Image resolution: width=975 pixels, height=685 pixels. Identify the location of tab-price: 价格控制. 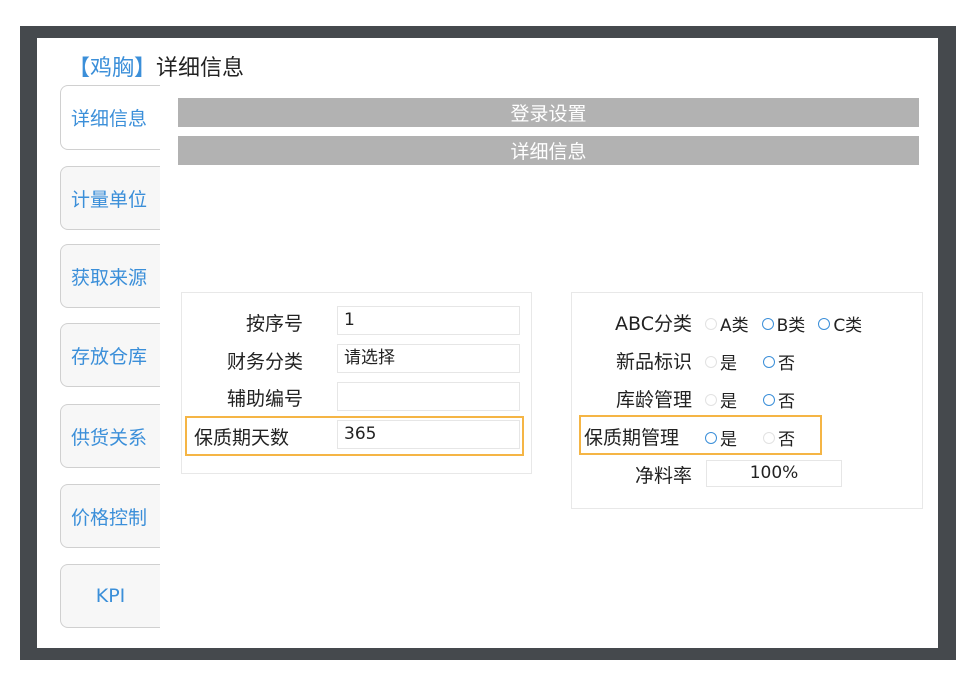
(110, 516).